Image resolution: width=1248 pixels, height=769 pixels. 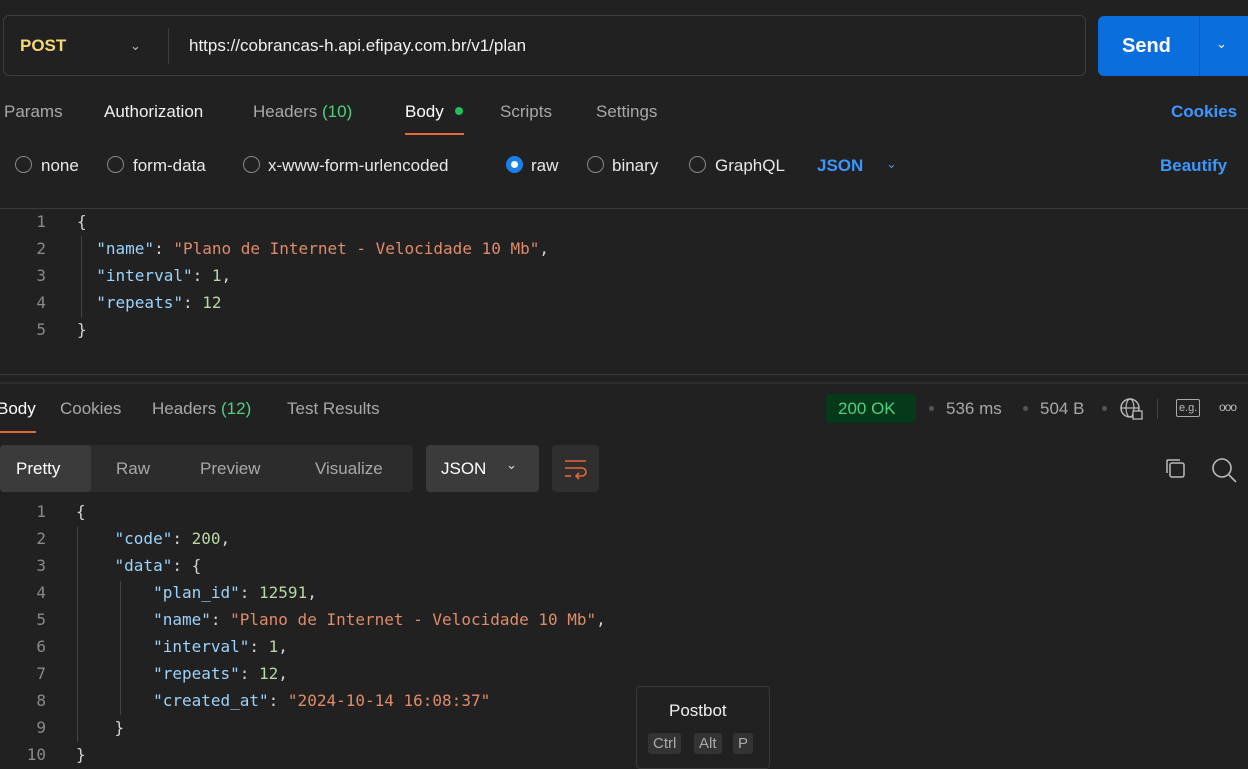 What do you see at coordinates (626, 112) in the screenshot?
I see `tab-settings: Settings` at bounding box center [626, 112].